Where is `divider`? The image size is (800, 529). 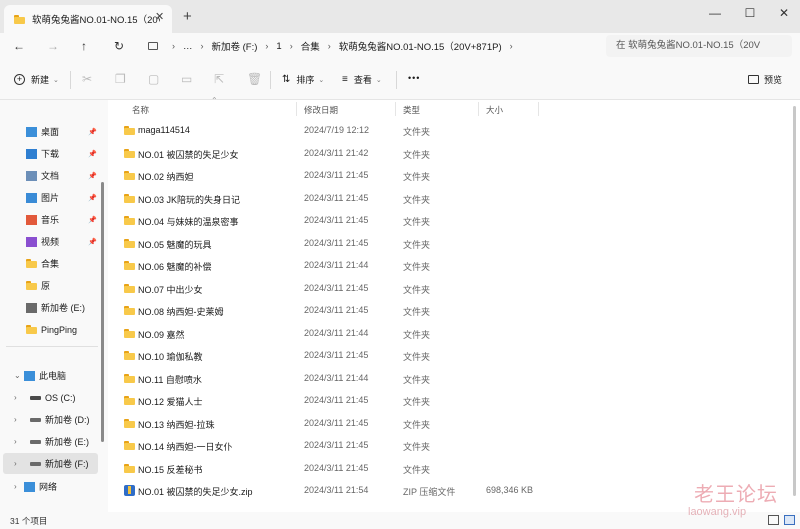
divider is located at coordinates (70, 80).